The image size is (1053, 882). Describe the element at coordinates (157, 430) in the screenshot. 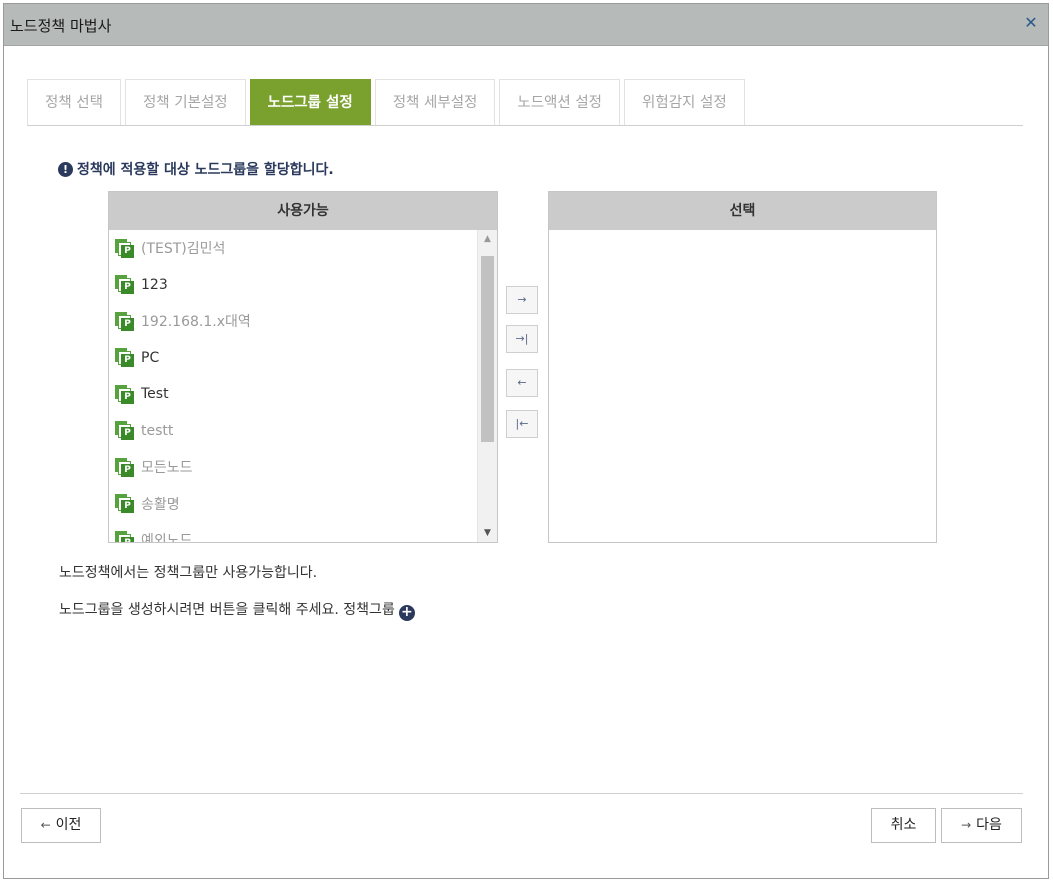

I see `list-item-label: testt` at that location.